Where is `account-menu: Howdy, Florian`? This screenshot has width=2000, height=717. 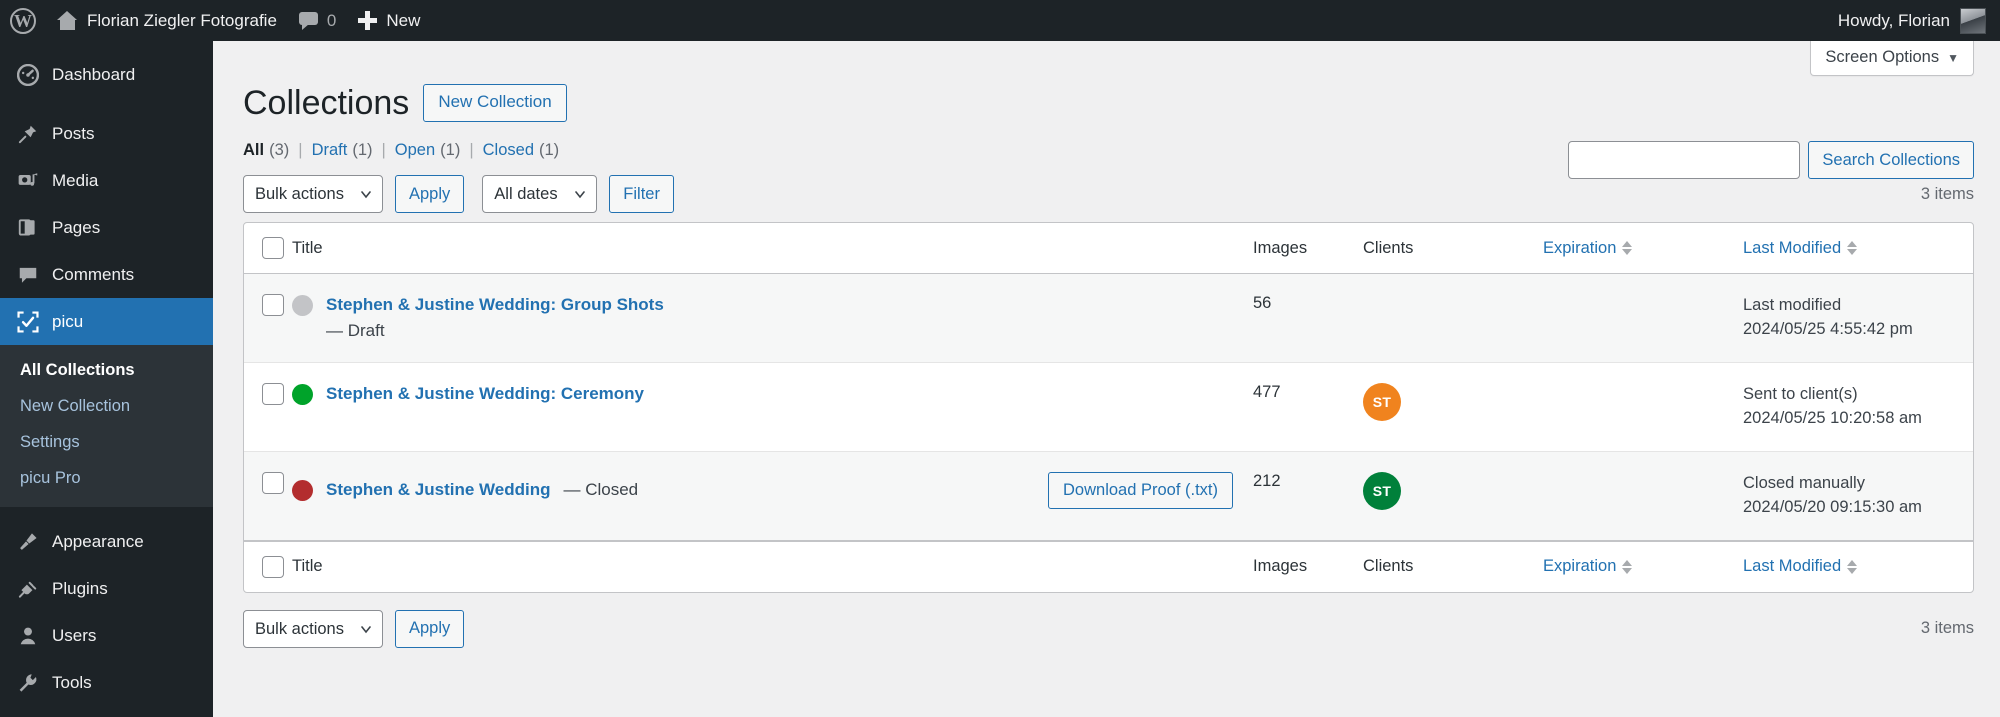
account-menu: Howdy, Florian is located at coordinates (1919, 20).